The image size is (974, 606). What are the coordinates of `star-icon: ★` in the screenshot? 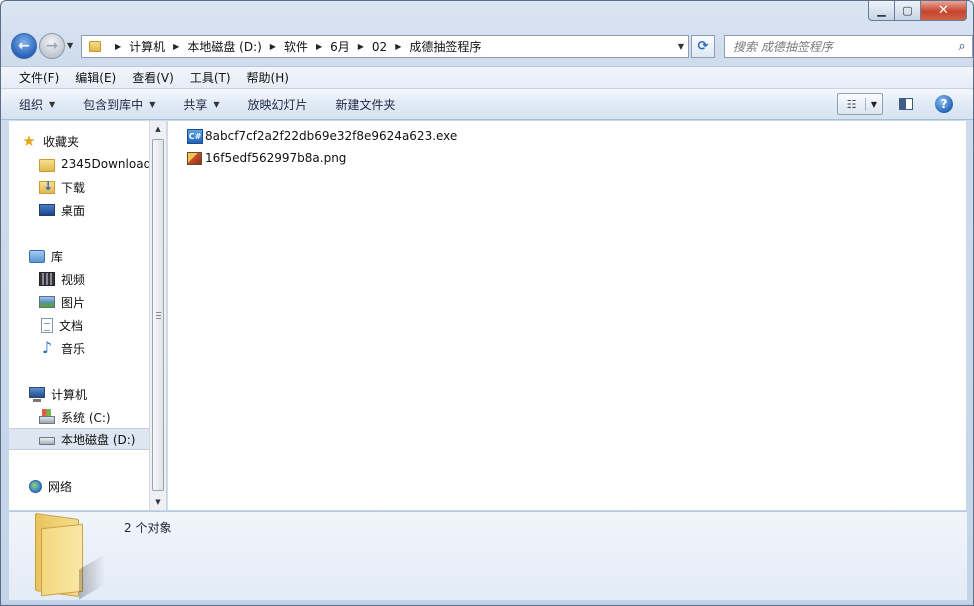 It's located at (29, 141).